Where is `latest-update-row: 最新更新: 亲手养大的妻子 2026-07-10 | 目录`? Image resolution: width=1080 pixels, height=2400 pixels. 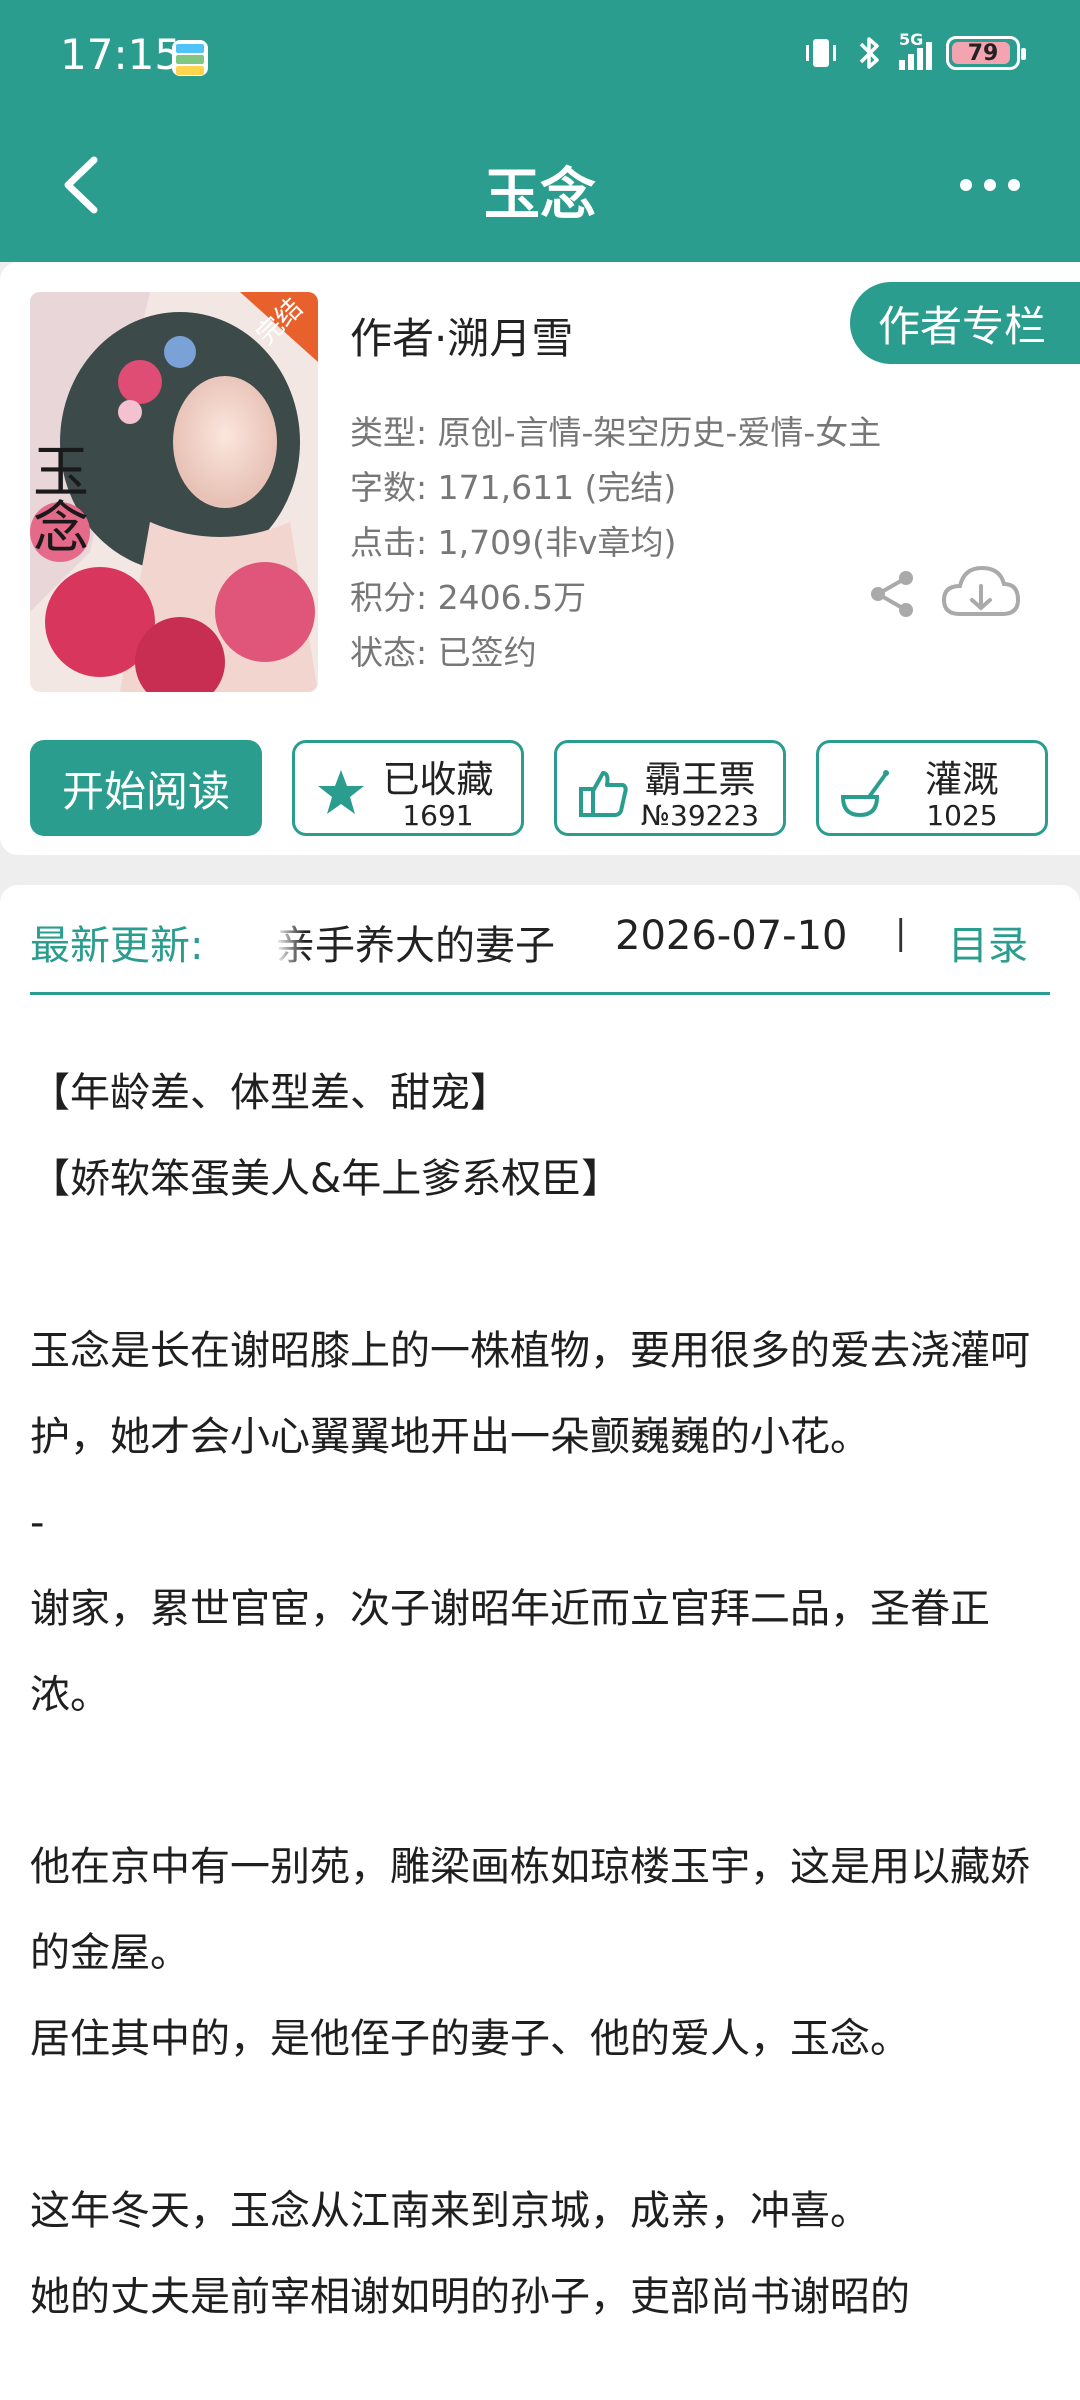
latest-update-row: 最新更新: 亲手养大的妻子 2026-07-10 | 目录 is located at coordinates (540, 940).